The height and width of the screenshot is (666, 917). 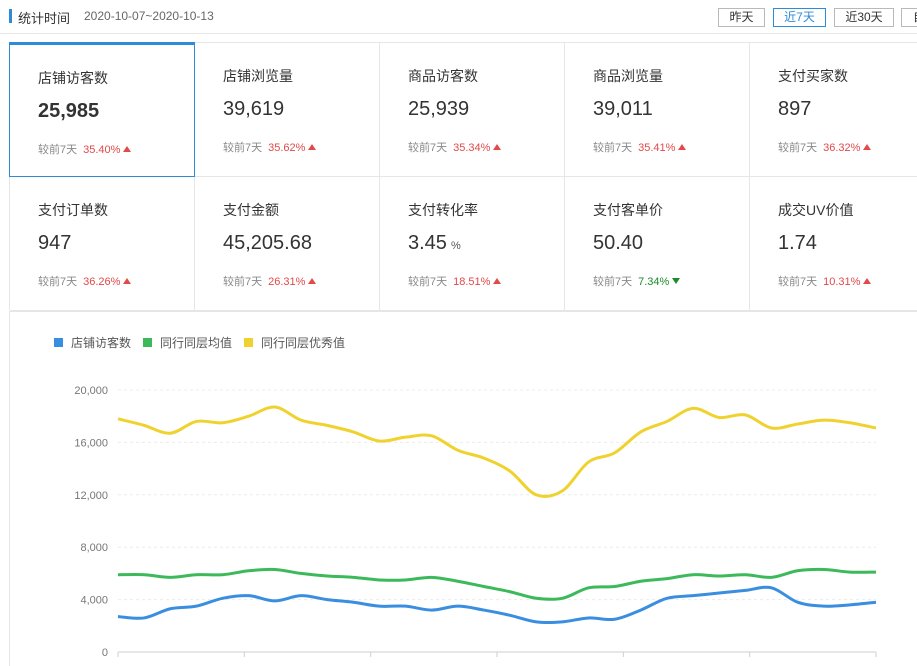 I want to click on metric-card: 商品浏览量 39,011 较前7天 35.41%, so click(x=657, y=110).